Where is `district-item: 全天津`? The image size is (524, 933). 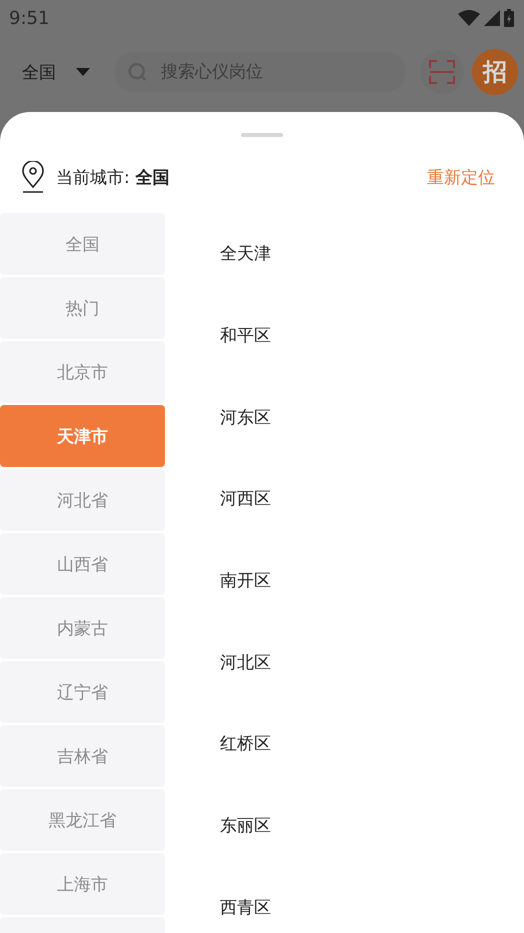
district-item: 全天津 is located at coordinates (245, 254).